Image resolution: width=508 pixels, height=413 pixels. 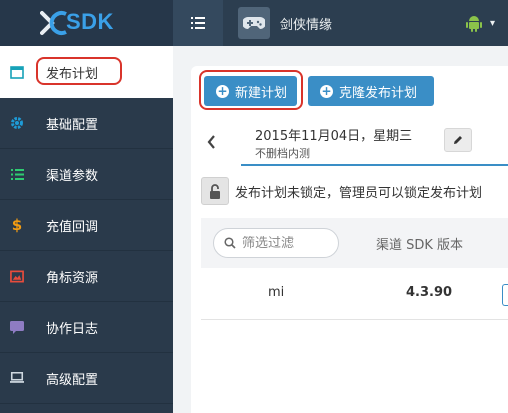 I want to click on lock-status: 发布计划未锁定，管理员可以锁定发布计划, so click(x=341, y=191).